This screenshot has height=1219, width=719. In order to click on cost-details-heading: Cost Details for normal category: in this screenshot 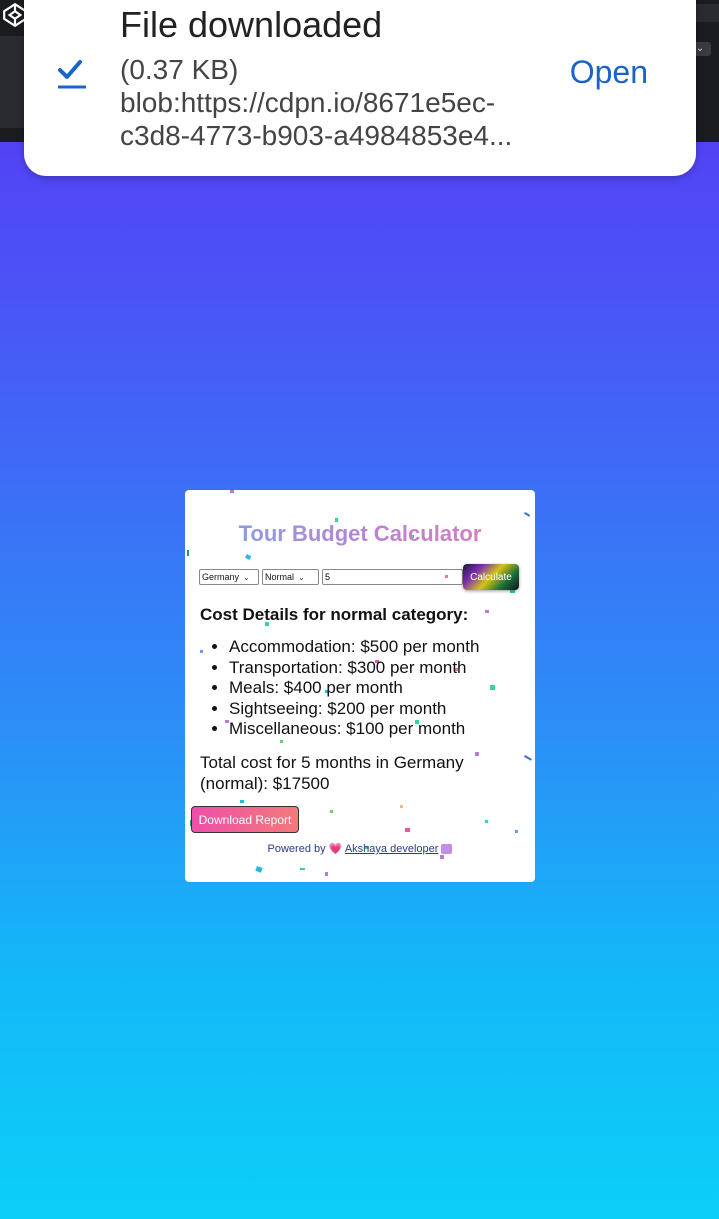, I will do `click(334, 614)`.